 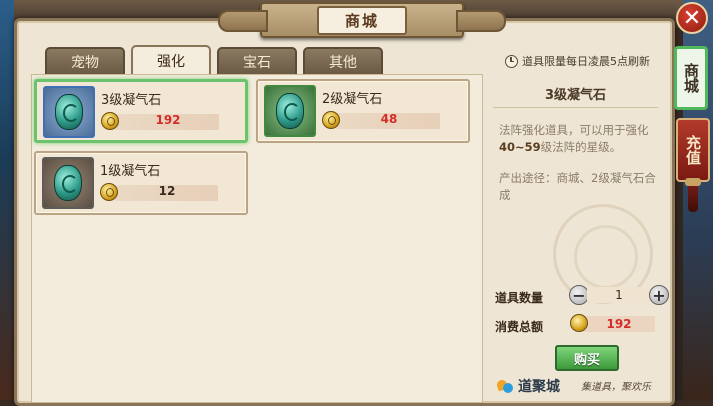 I want to click on quantity-label: 道具数量, so click(x=519, y=298).